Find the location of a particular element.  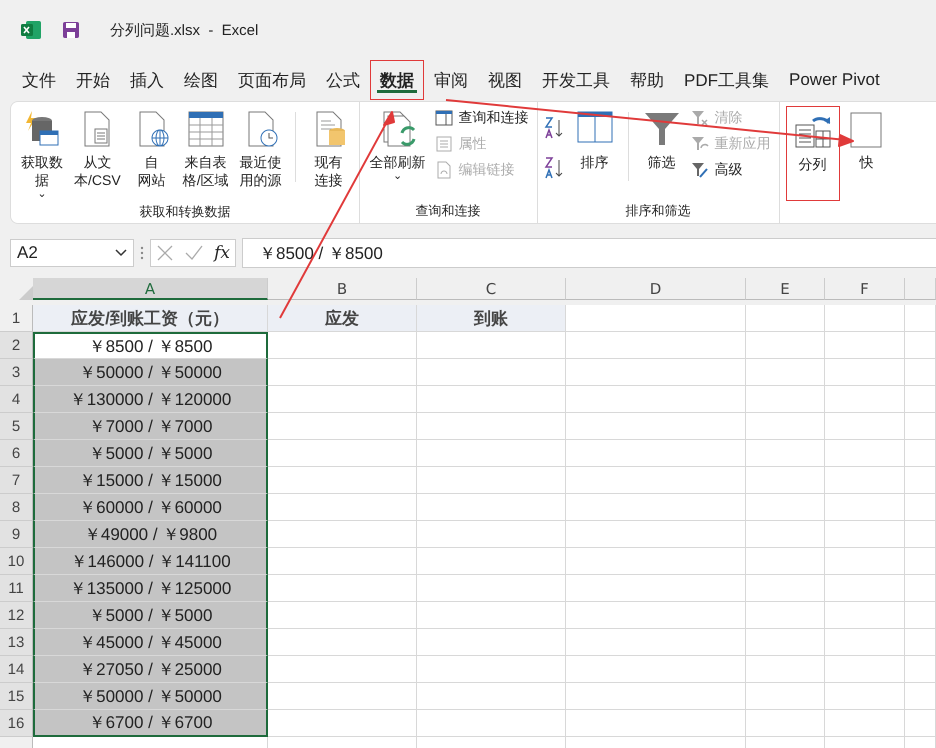

check-icon is located at coordinates (194, 253).